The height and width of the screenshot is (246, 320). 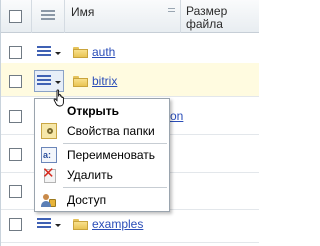 I want to click on menu-item-folder-properties: Свойства папки, so click(x=103, y=131).